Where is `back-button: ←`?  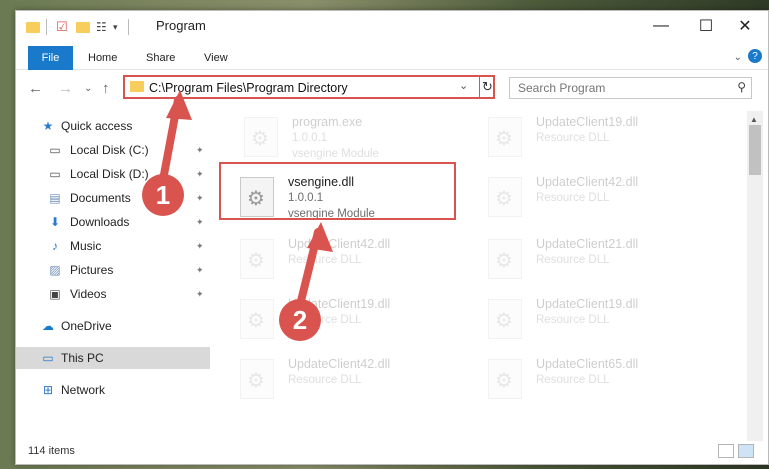 back-button: ← is located at coordinates (35, 88).